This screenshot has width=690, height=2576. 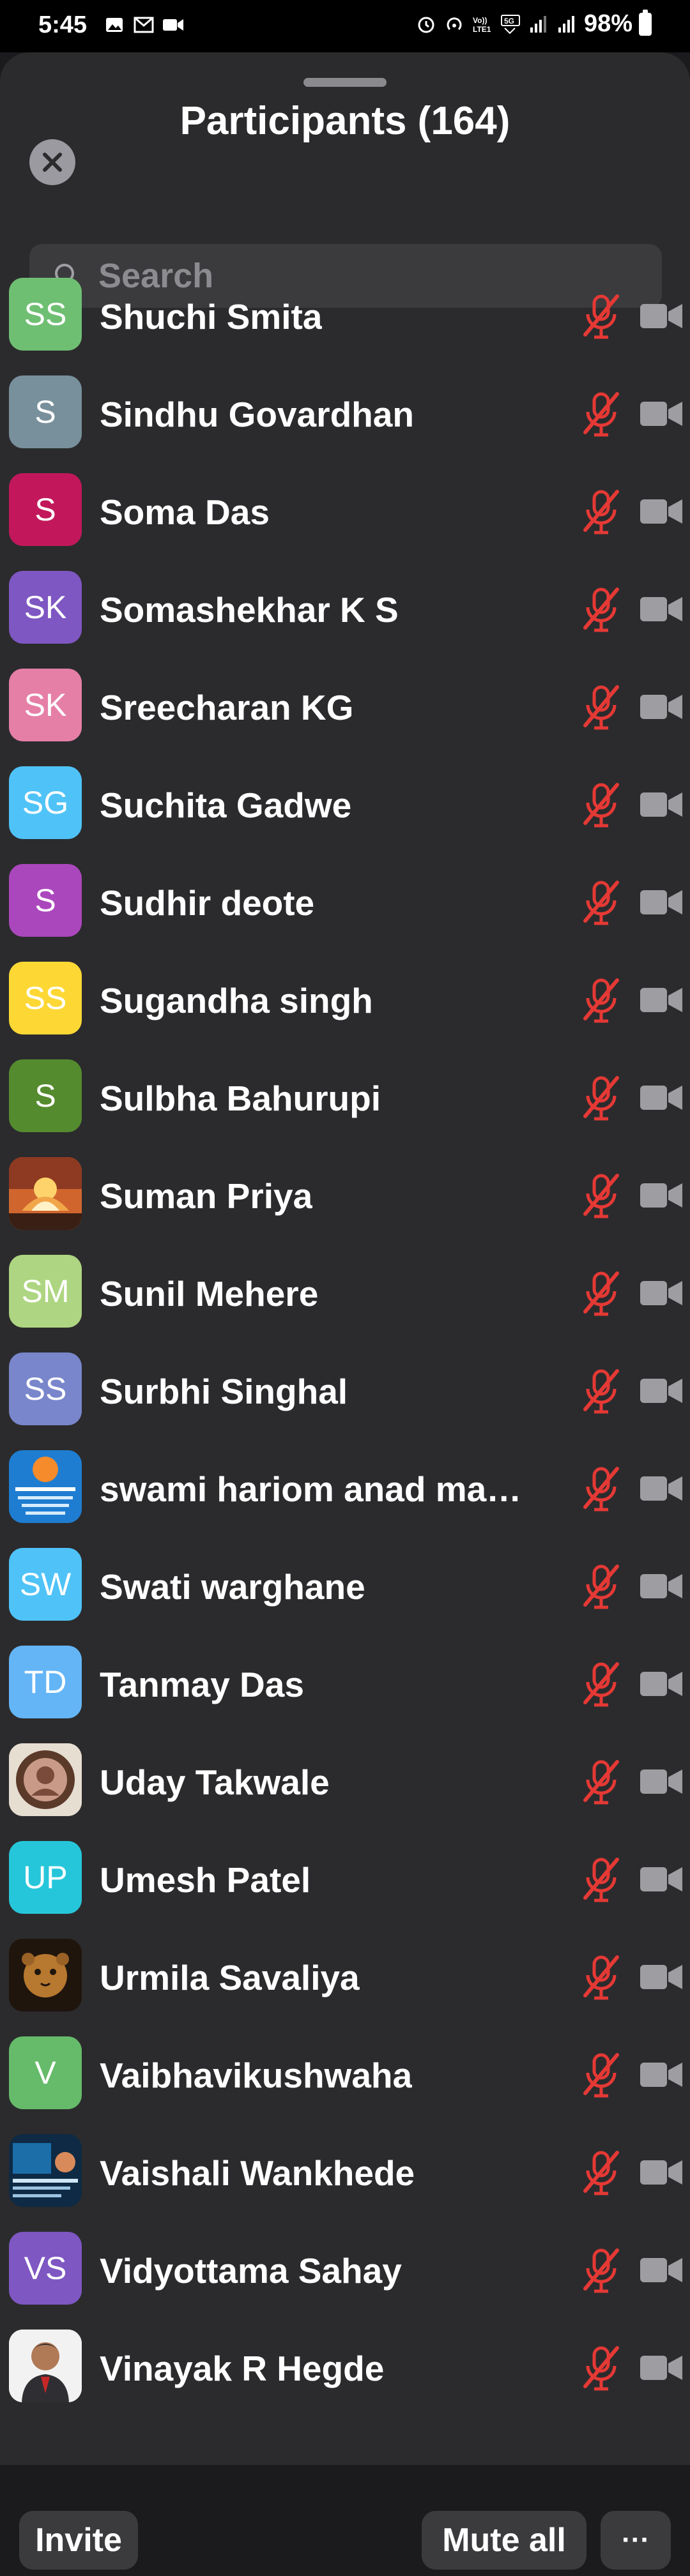 What do you see at coordinates (636, 2541) in the screenshot?
I see `more-options-button: ···` at bounding box center [636, 2541].